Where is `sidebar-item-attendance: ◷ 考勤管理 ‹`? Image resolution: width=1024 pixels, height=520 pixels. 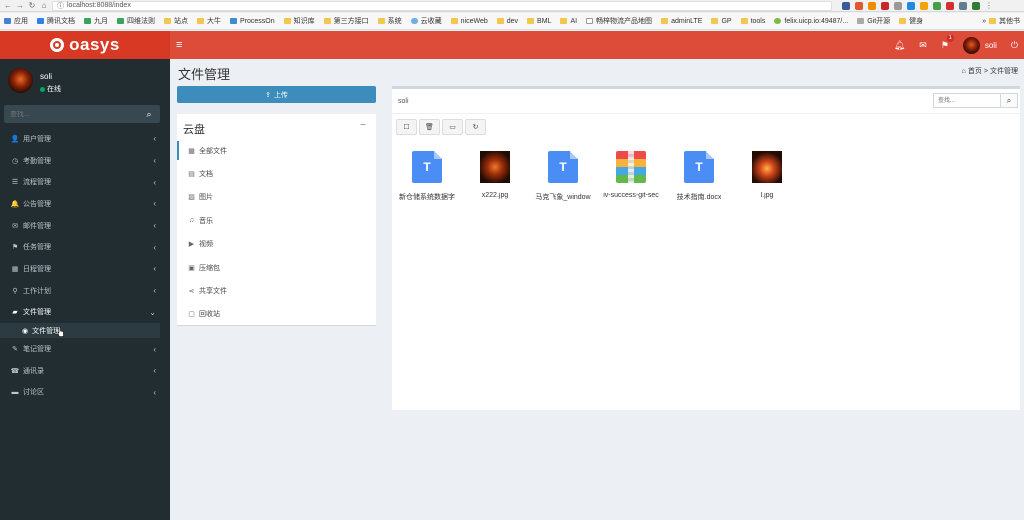 sidebar-item-attendance: ◷ 考勤管理 ‹ is located at coordinates (85, 161).